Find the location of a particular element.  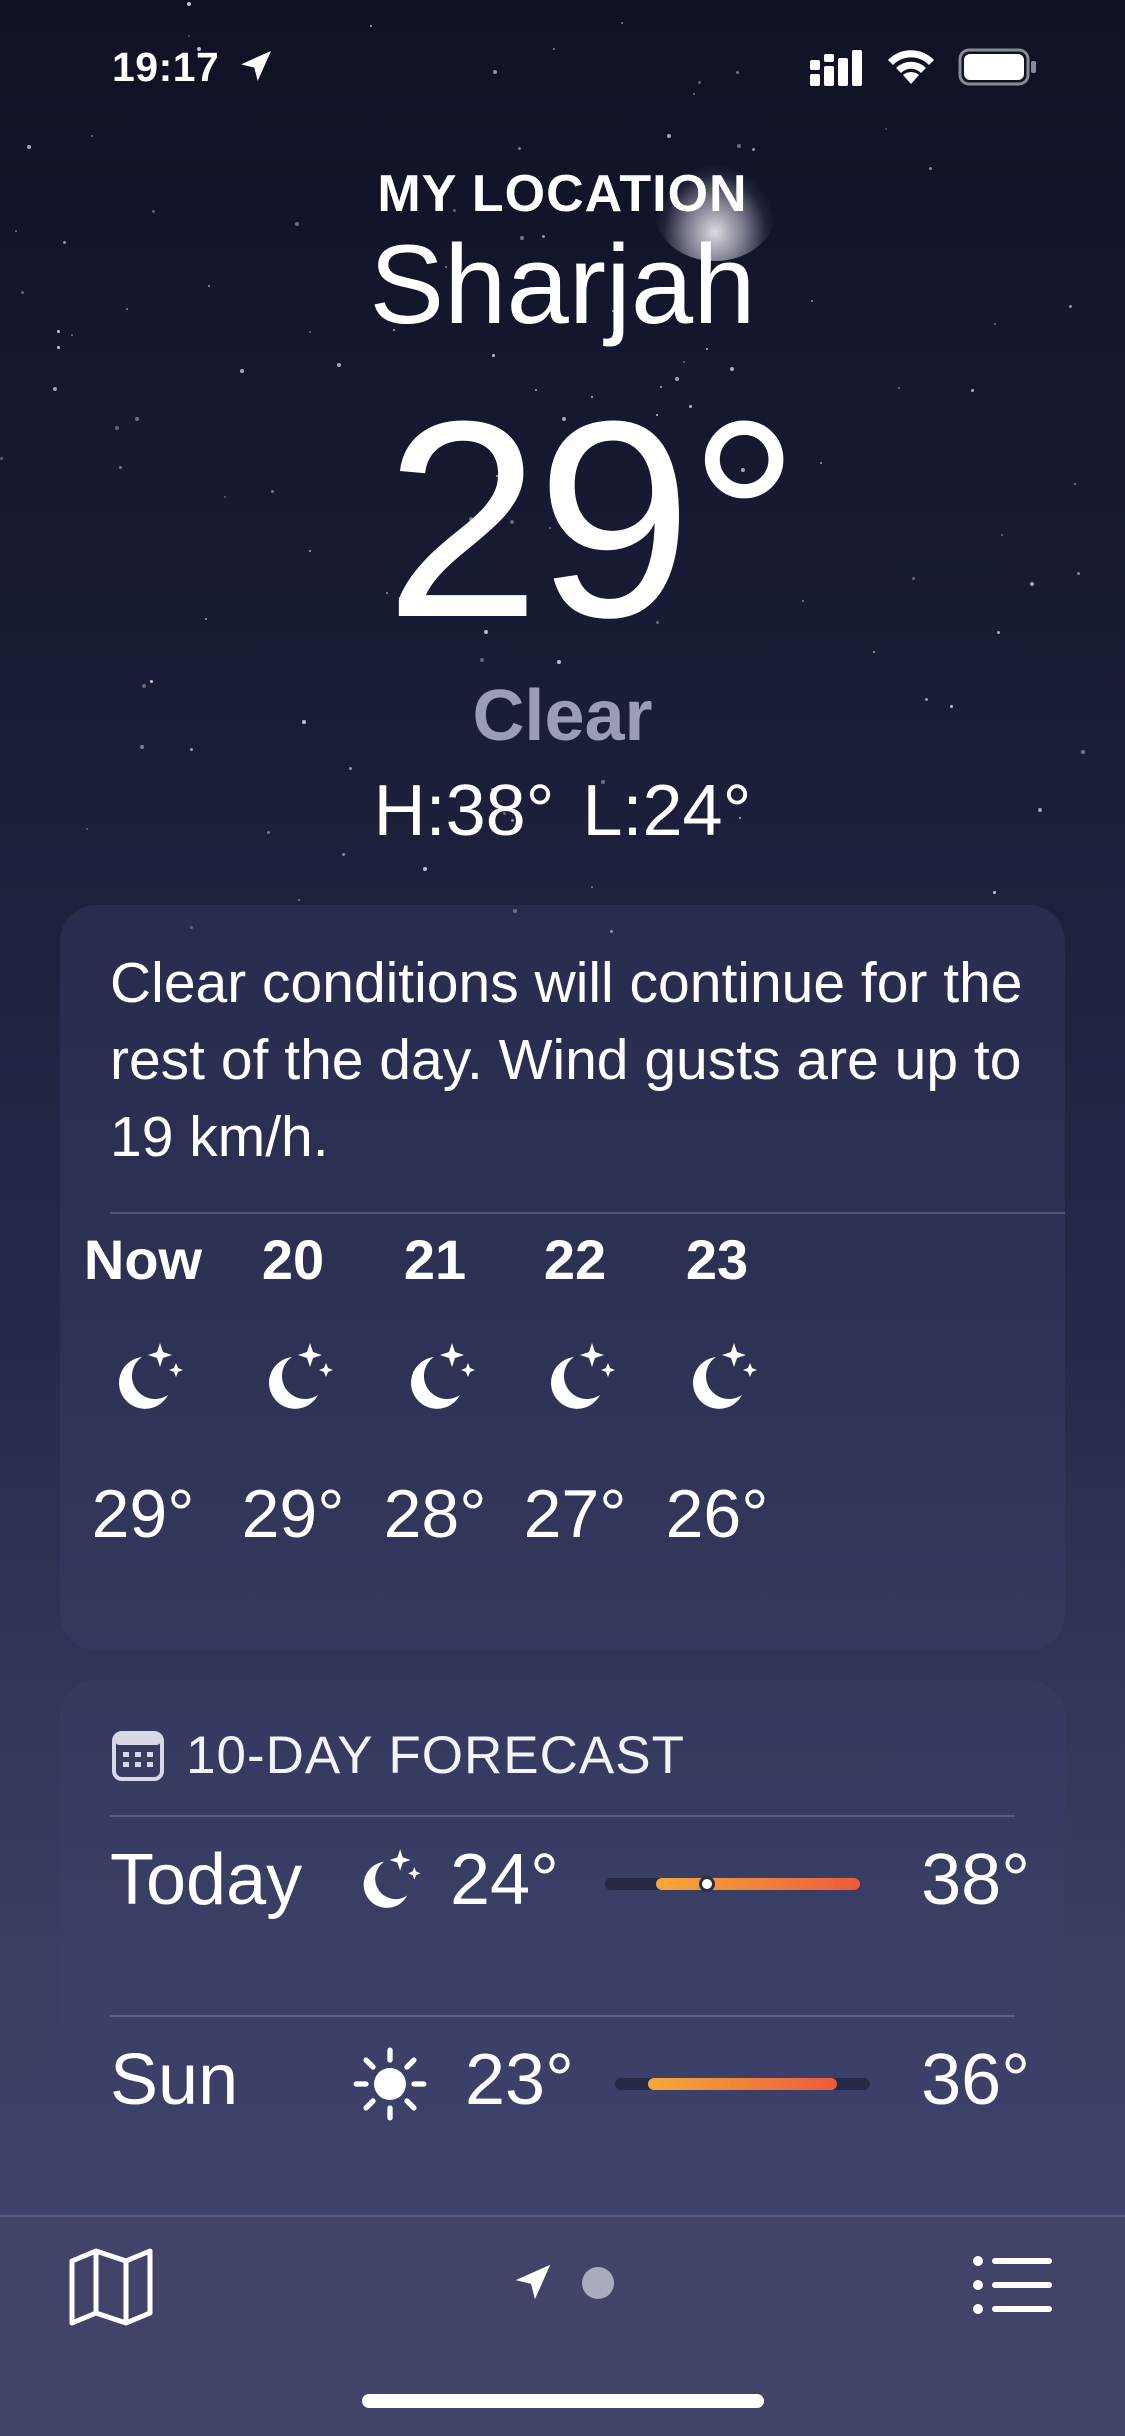

hour-column: 23 26° is located at coordinates (717, 1379).